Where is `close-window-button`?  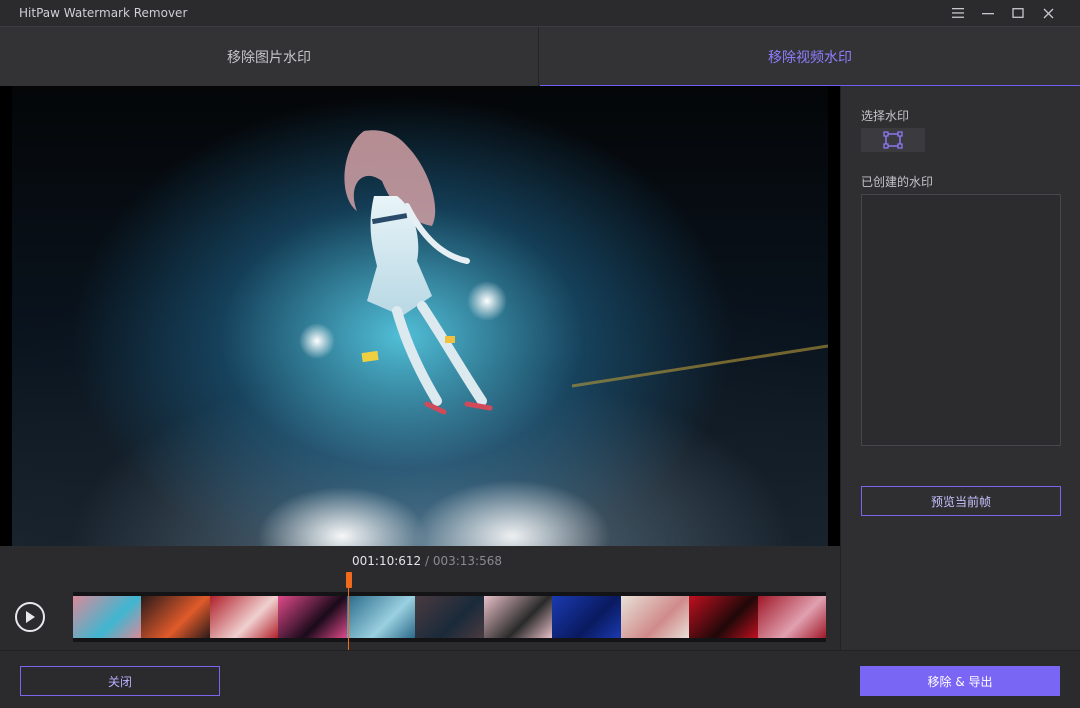 close-window-button is located at coordinates (1048, 13).